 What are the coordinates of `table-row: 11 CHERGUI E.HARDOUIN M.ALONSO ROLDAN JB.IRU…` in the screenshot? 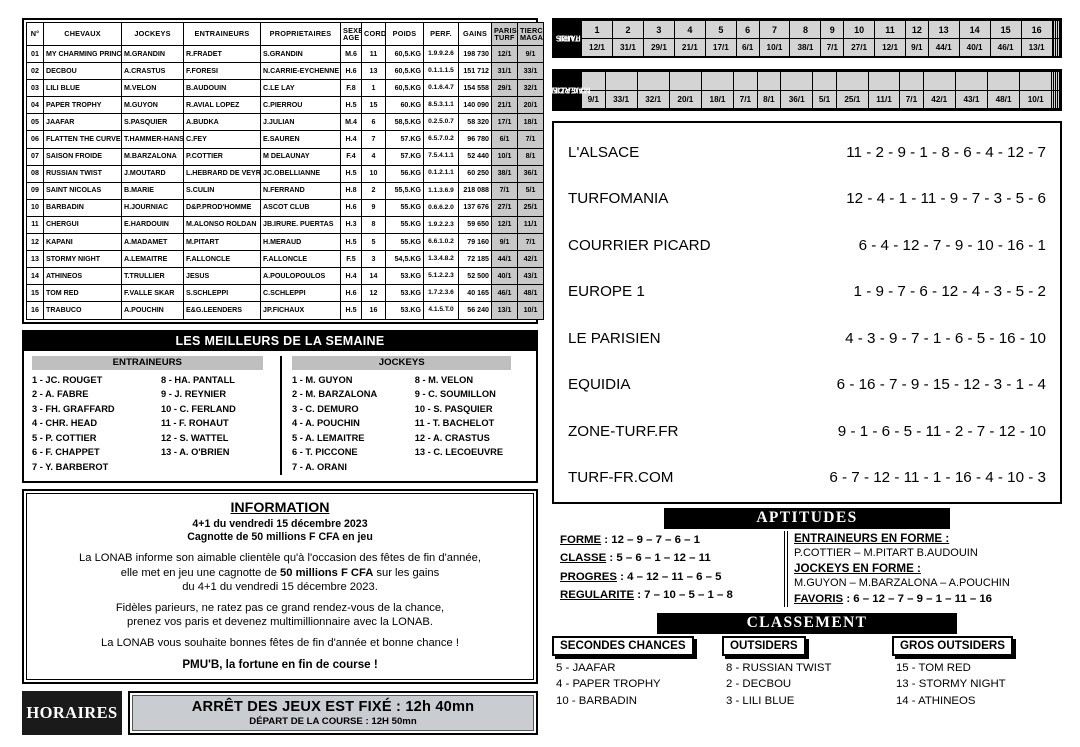 It's located at (285, 225).